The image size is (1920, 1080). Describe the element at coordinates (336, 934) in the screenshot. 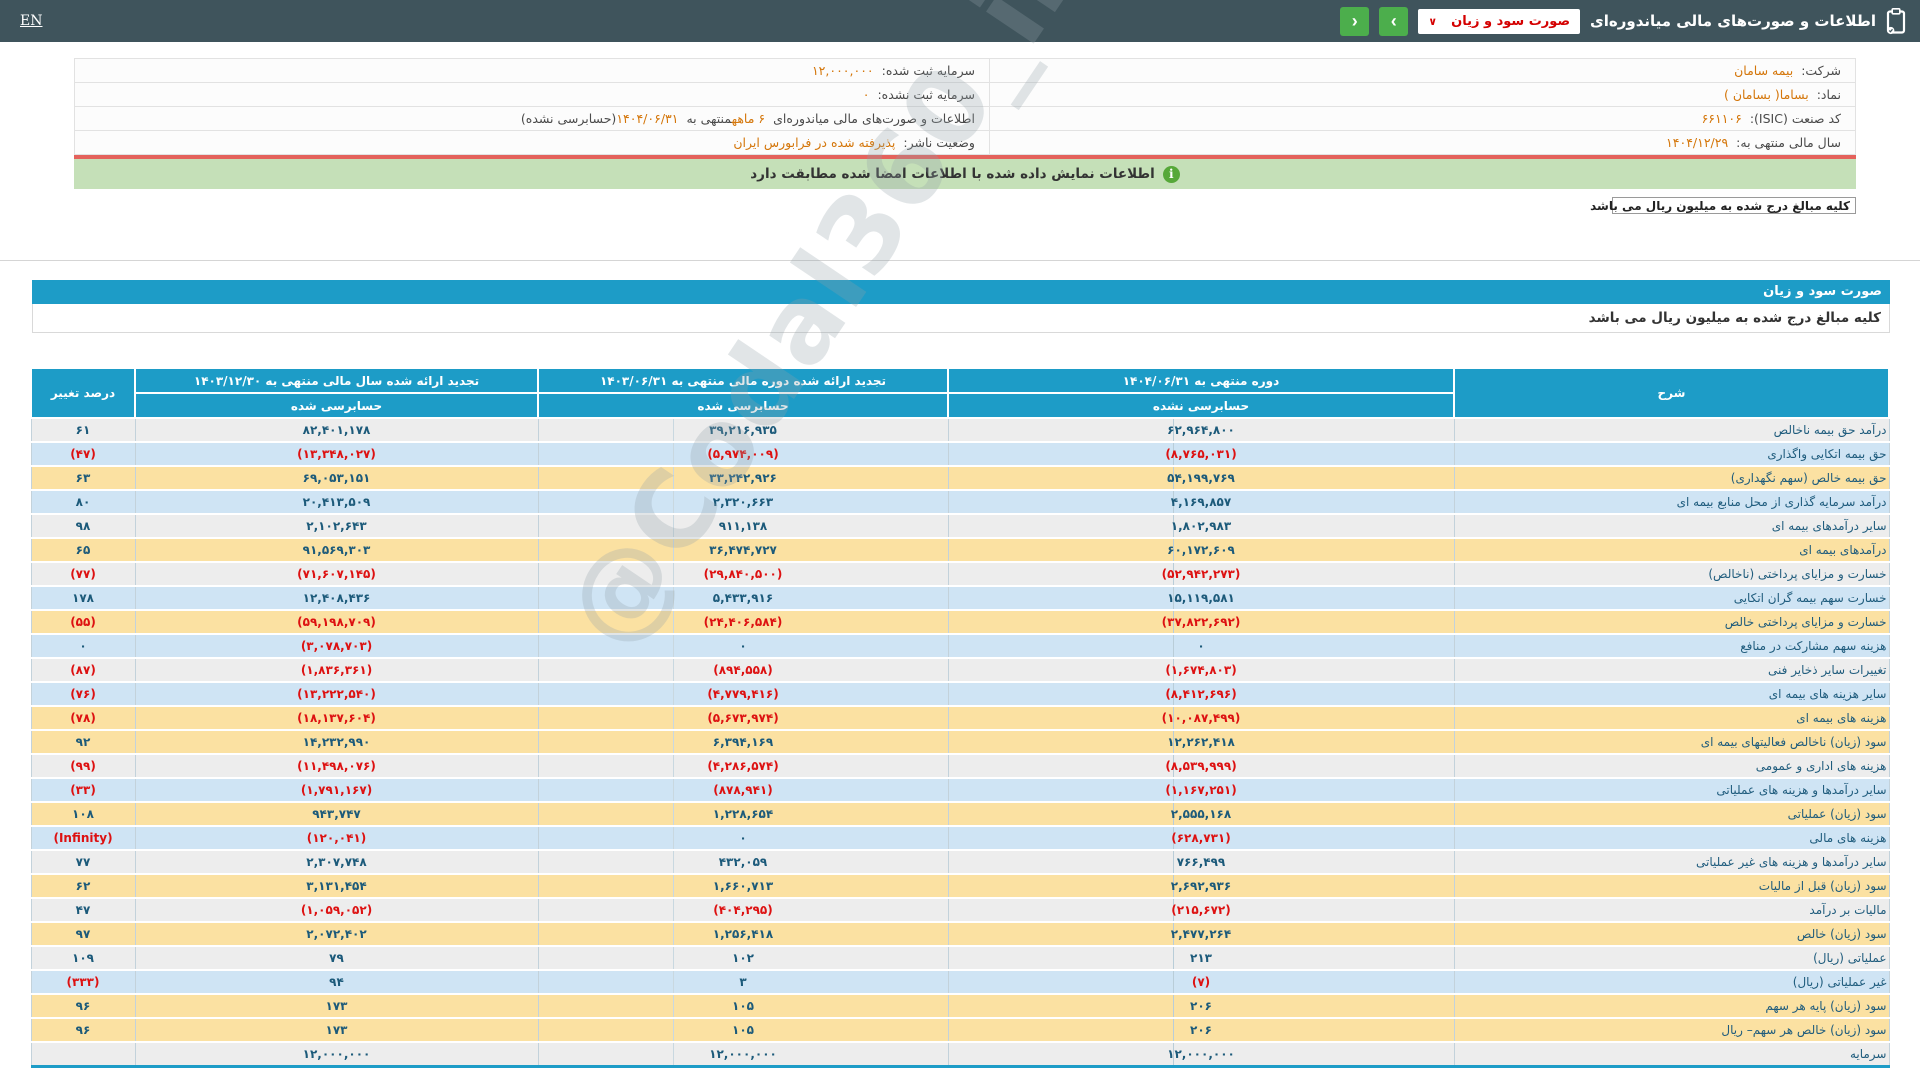

I see `value-restated-year: ۲,۰۷۲,۴۰۲` at that location.